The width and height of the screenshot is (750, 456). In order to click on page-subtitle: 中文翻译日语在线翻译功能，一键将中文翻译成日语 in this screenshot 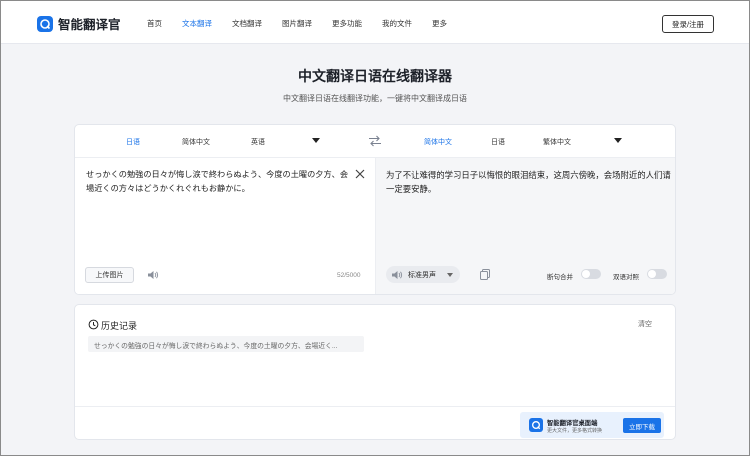, I will do `click(375, 98)`.